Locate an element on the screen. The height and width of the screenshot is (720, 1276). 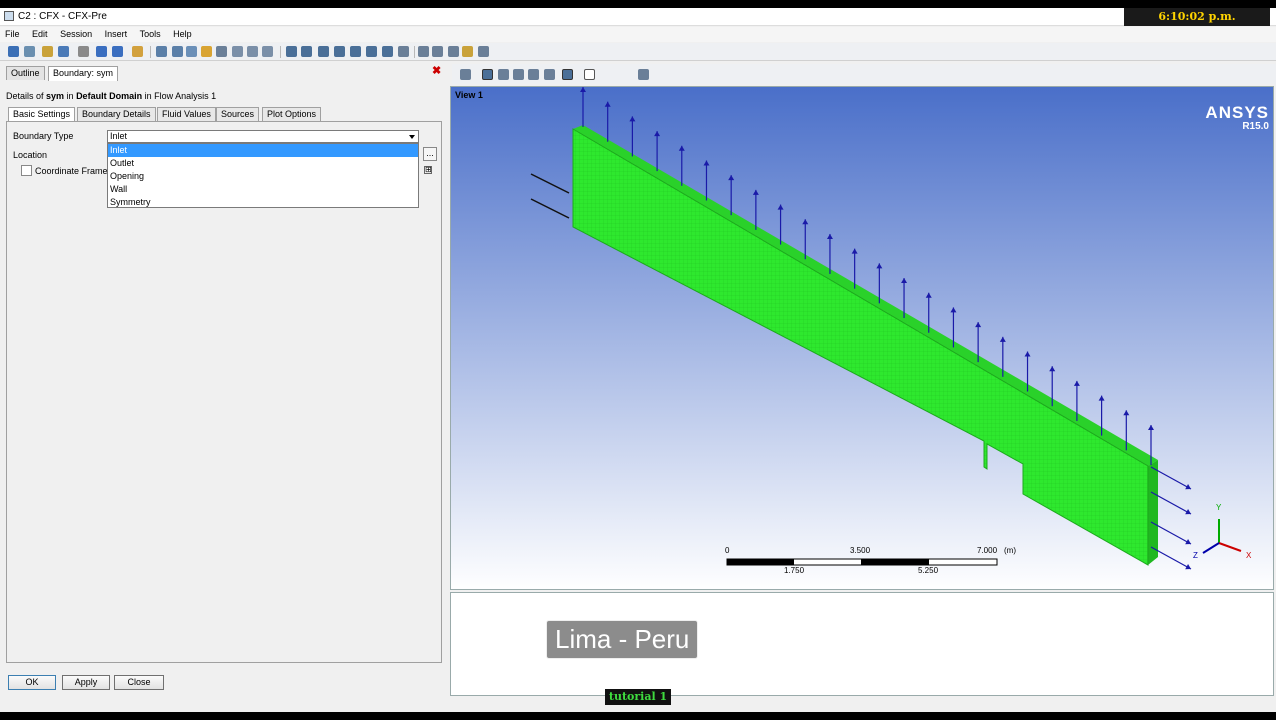
option-symmetry: Symmetry is located at coordinates (263, 202).